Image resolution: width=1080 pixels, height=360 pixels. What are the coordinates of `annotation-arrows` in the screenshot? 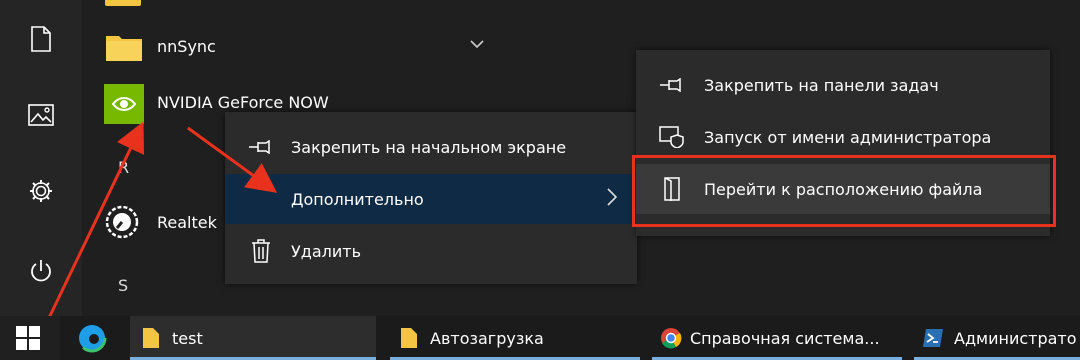 It's located at (162, 221).